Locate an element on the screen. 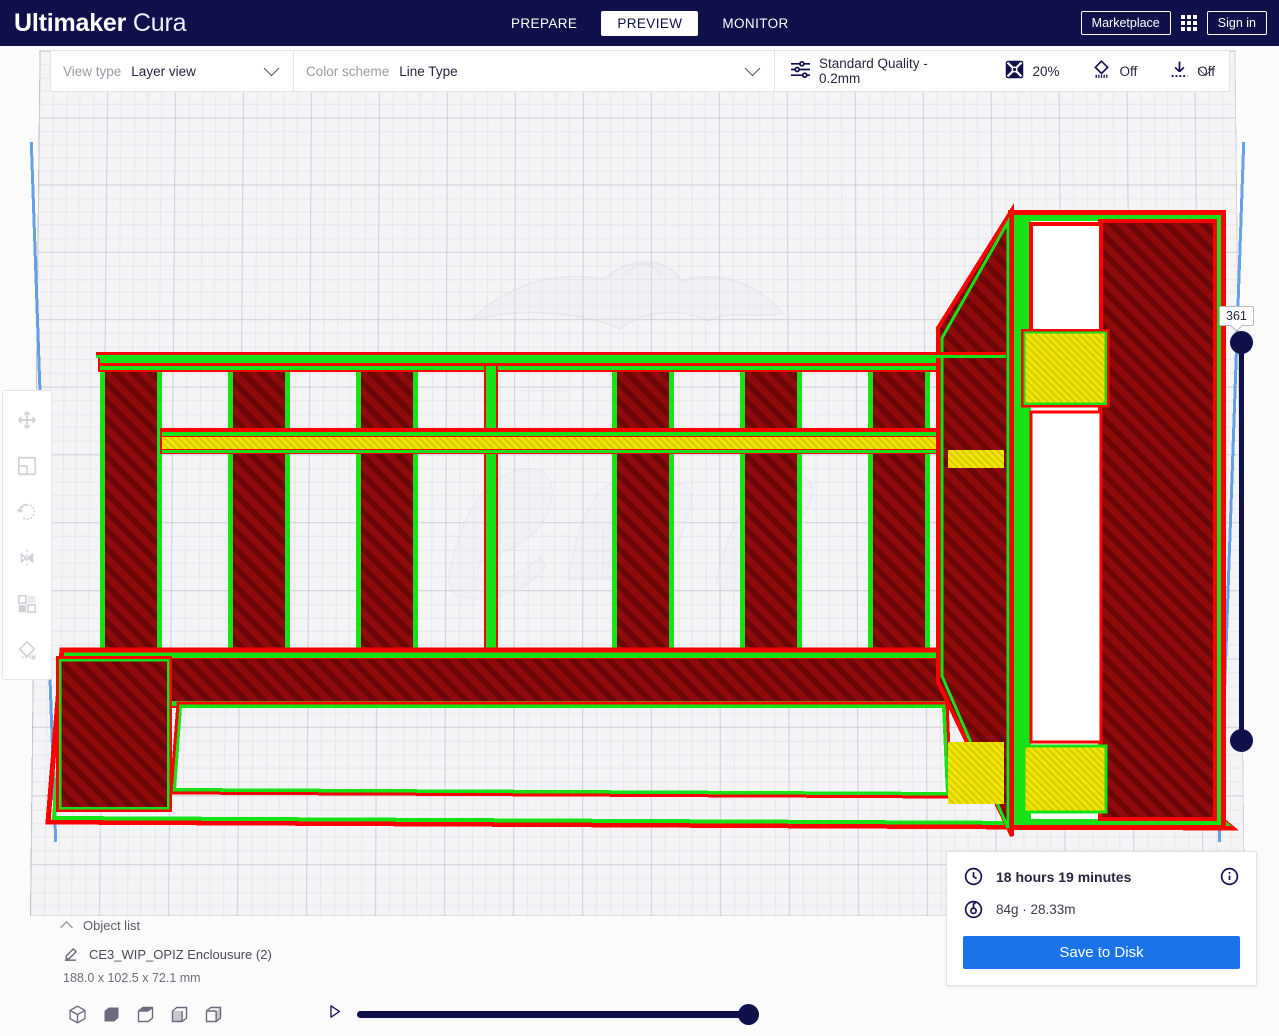 This screenshot has width=1279, height=1036. print-time-row: 18 hours 19 minutes is located at coordinates (1101, 876).